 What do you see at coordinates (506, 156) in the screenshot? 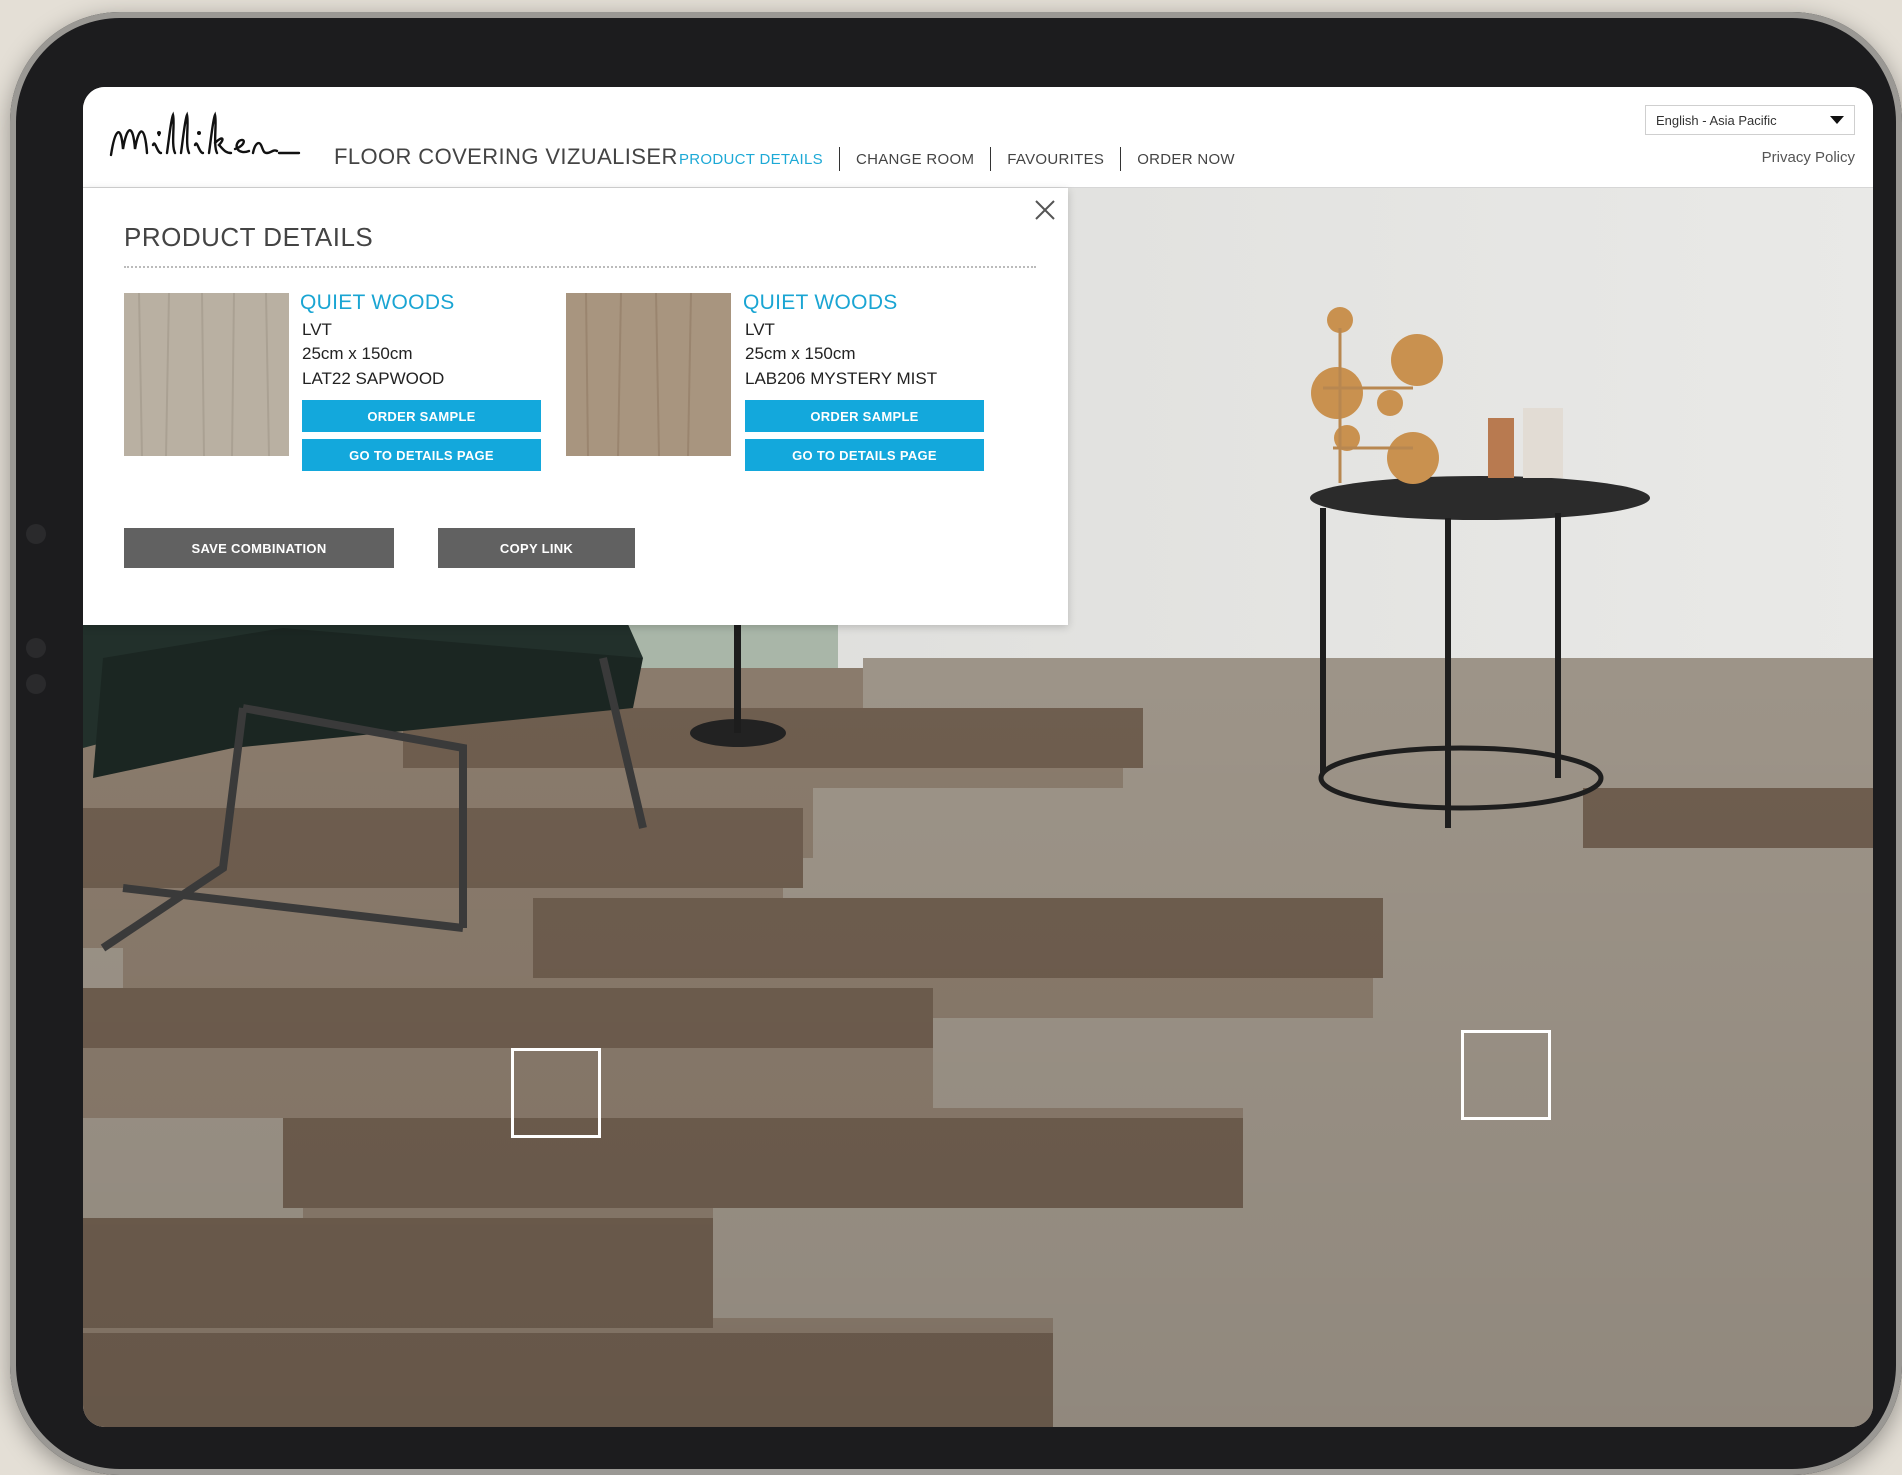
I see `app-title: FLOOR COVERING VIZUALISER` at bounding box center [506, 156].